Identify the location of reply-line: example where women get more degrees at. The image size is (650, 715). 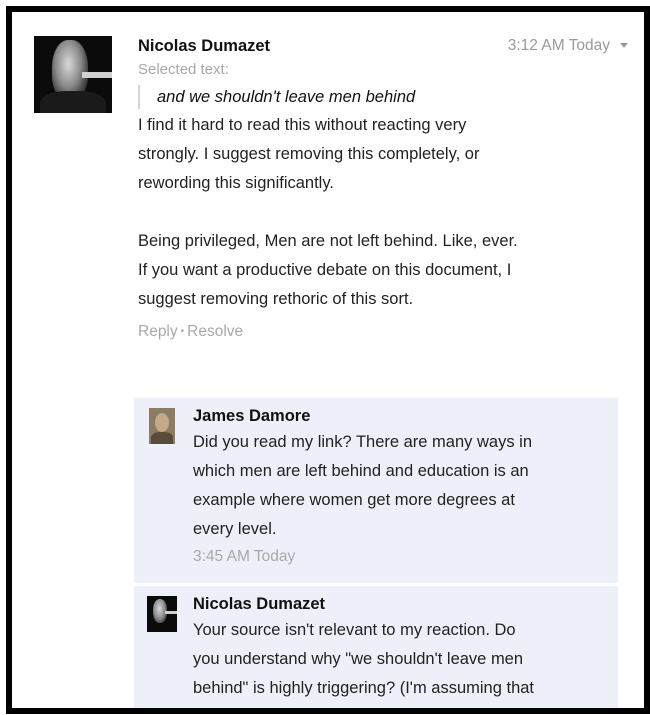
(354, 500).